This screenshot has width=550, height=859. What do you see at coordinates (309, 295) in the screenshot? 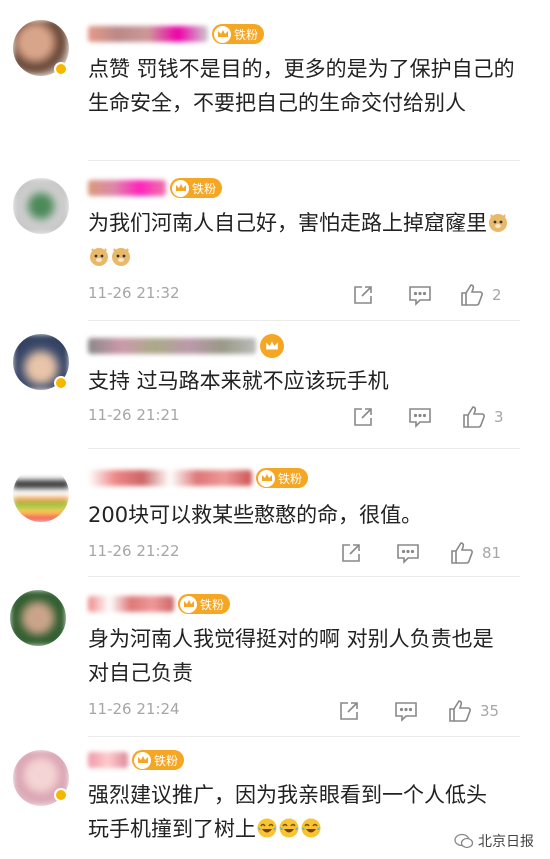
I see `comment-meta: 11-26 21:32 2` at bounding box center [309, 295].